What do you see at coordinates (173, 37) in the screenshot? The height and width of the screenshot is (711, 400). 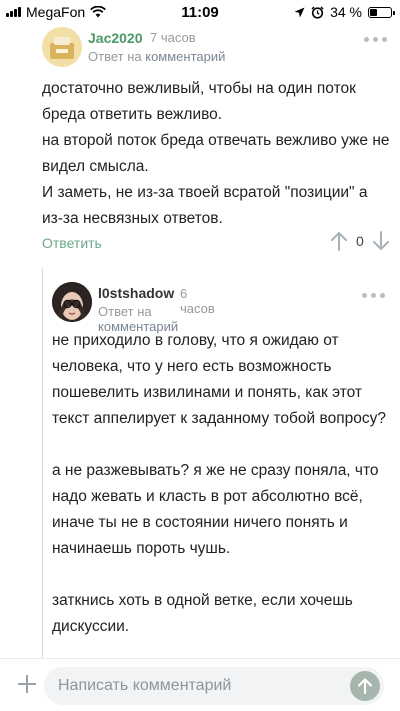 I see `comment-time: 7 часов` at bounding box center [173, 37].